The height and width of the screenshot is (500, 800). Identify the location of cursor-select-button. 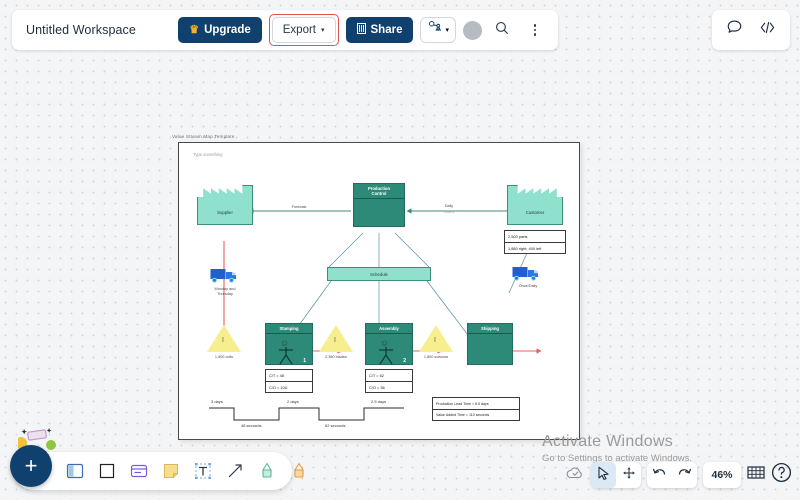
(603, 475).